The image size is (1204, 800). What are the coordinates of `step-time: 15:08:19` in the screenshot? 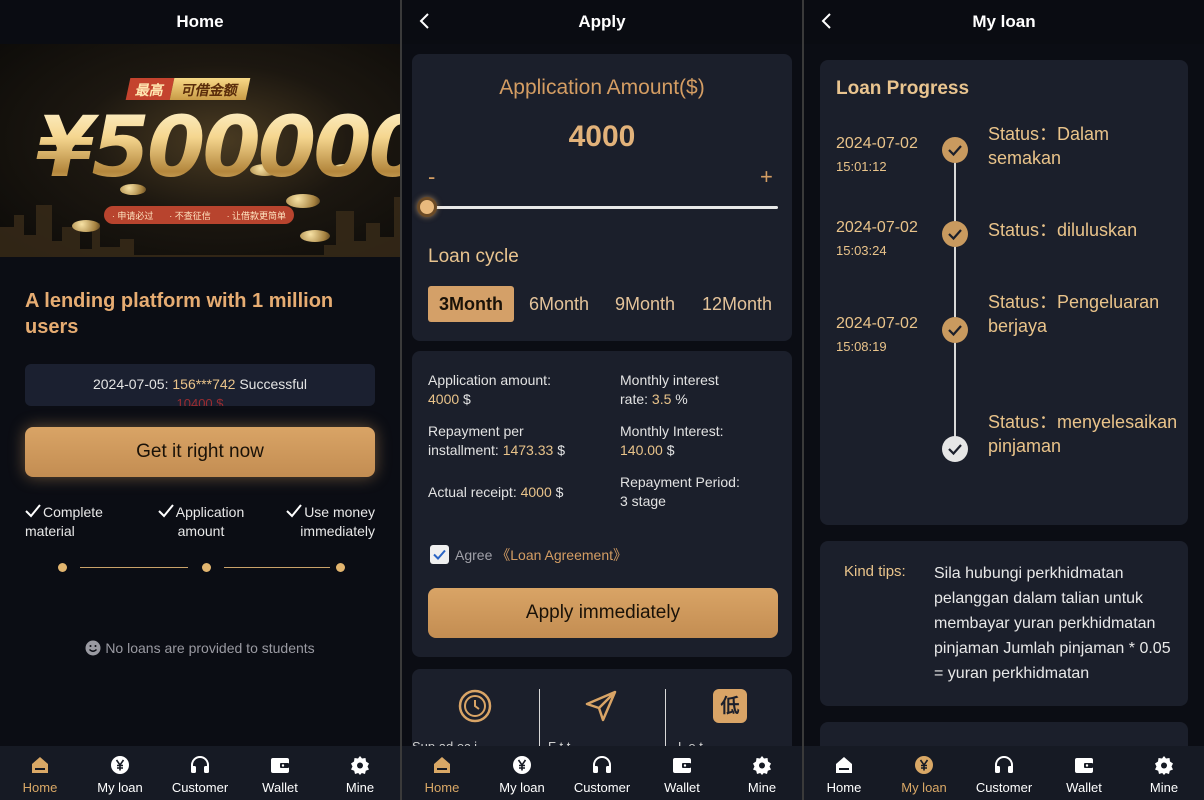 It's located at (861, 346).